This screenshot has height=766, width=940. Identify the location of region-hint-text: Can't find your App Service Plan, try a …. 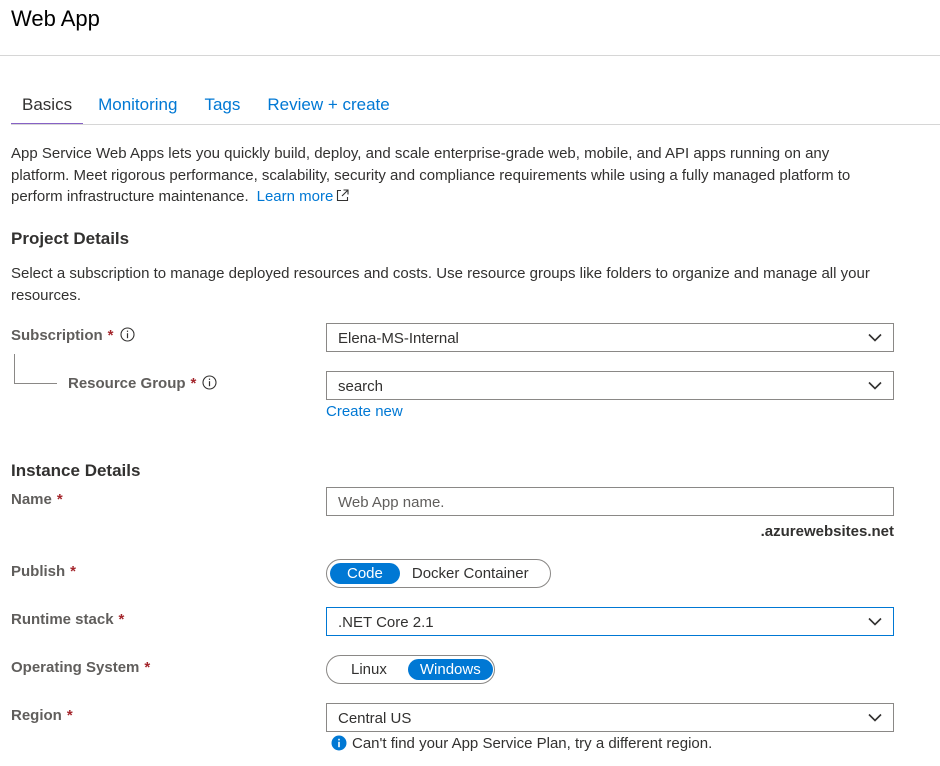
(532, 743).